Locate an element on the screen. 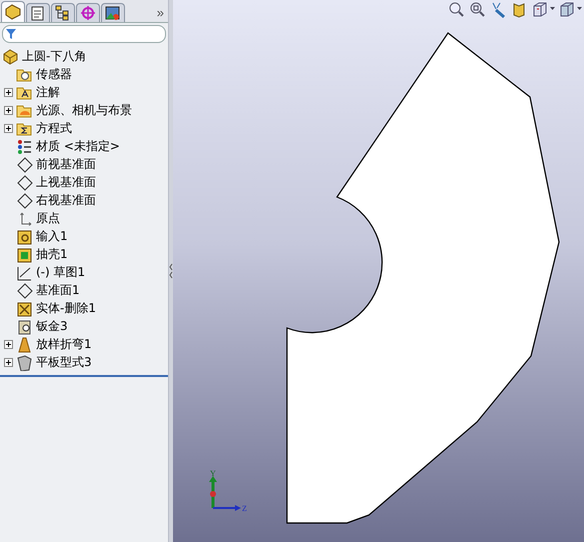 This screenshot has width=584, height=542. display-style-button is located at coordinates (570, 9).